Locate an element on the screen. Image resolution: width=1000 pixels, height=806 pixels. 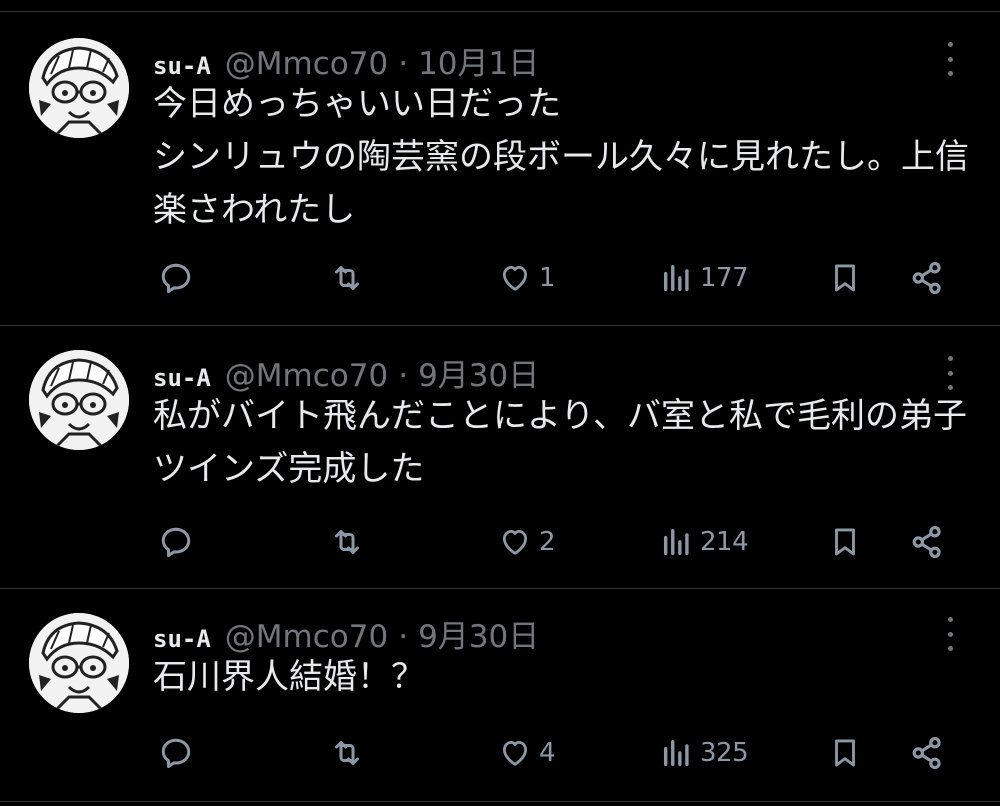
action-bar: 2 214 is located at coordinates (500, 542).